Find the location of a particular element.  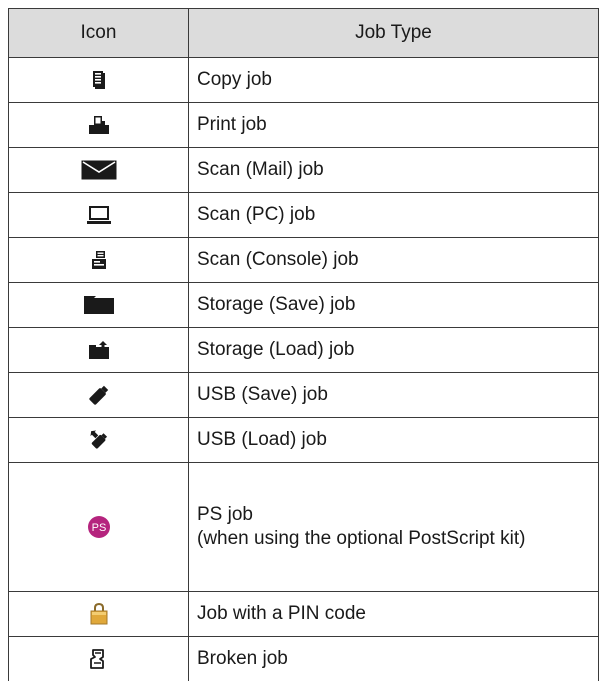

job-type-label: Scan (Mail) job is located at coordinates (393, 170).